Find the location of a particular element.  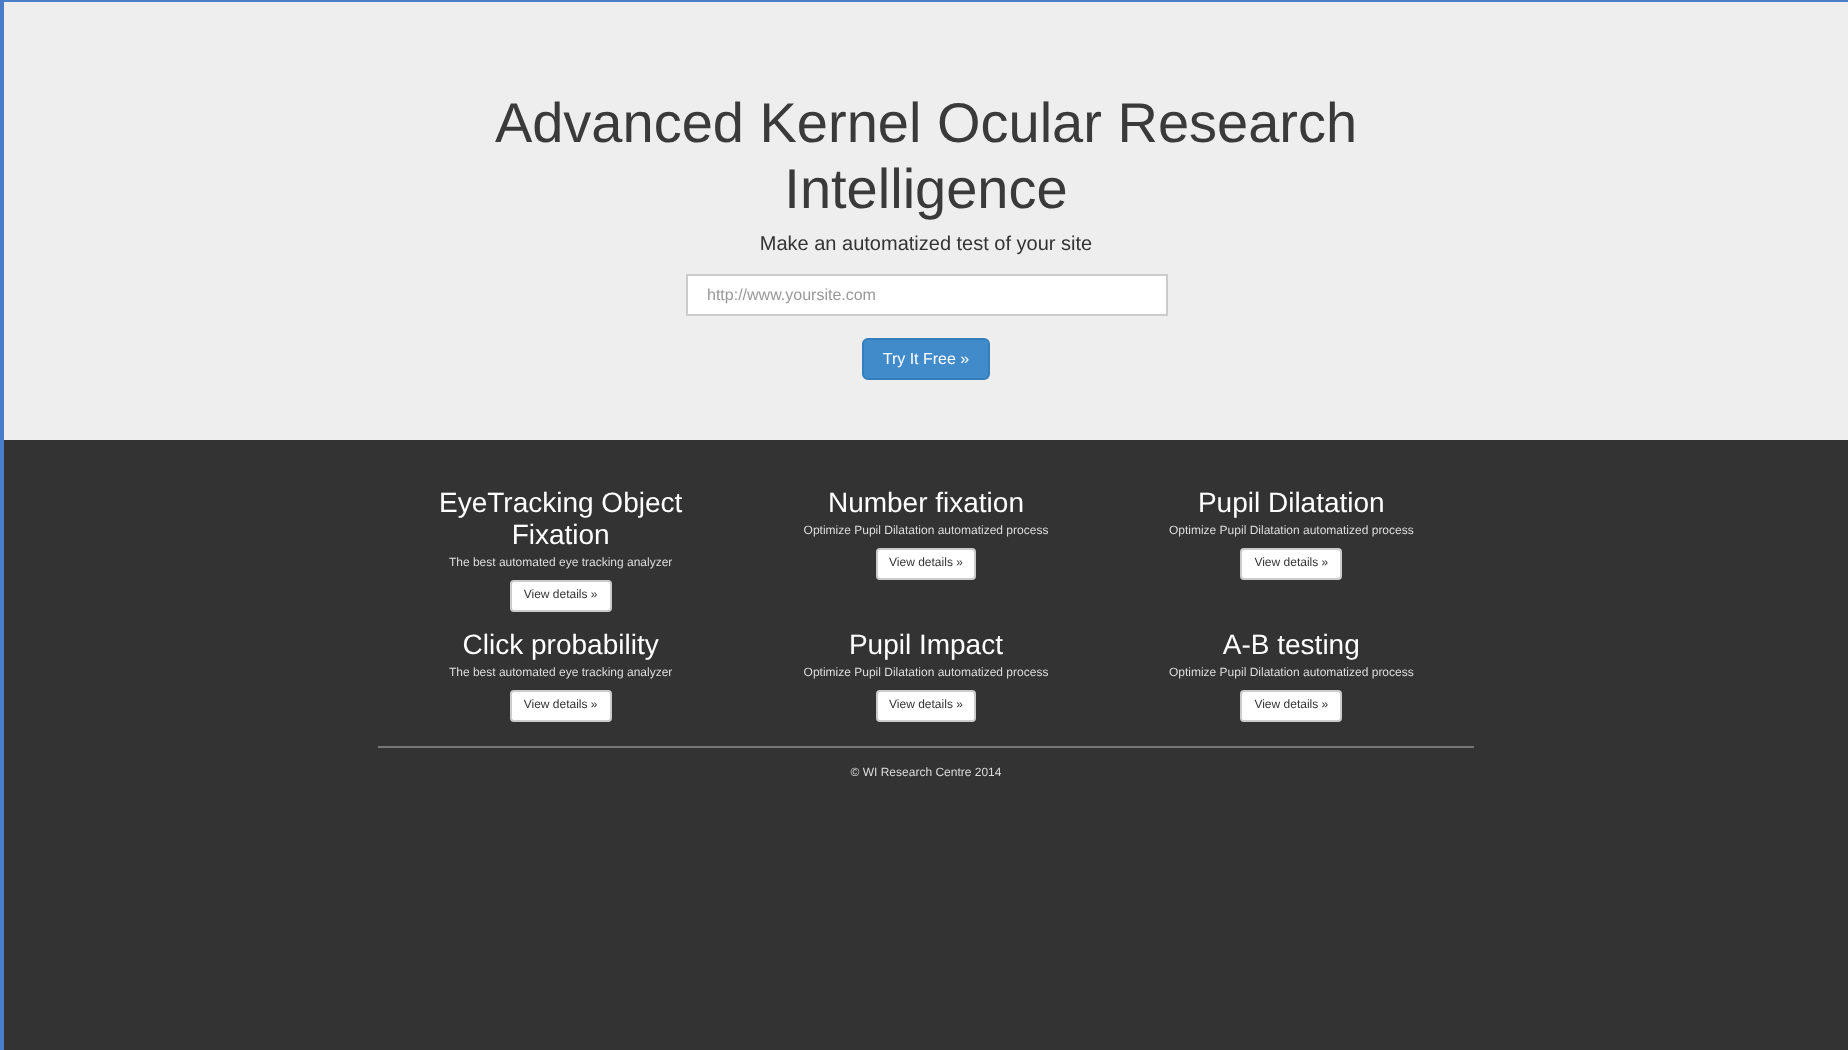

url-field: http://www.yoursite.com is located at coordinates (926, 295).